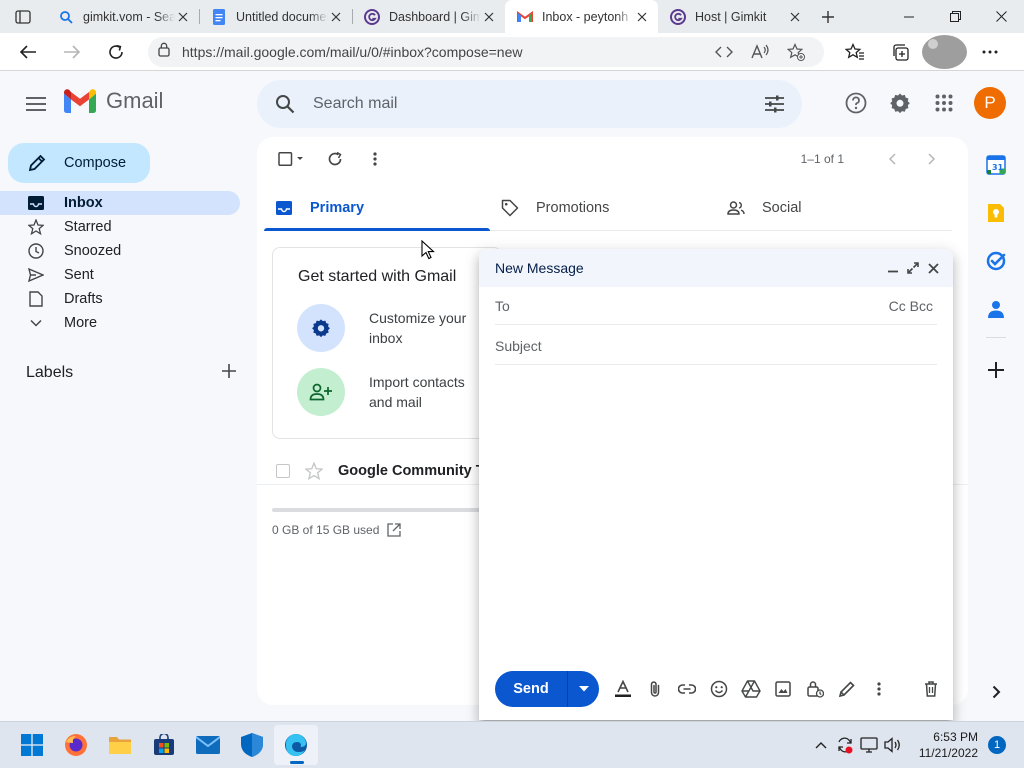 This screenshot has height=768, width=1024. What do you see at coordinates (120, 251) in the screenshot?
I see `sidebar-item-snoozed: Snoozed` at bounding box center [120, 251].